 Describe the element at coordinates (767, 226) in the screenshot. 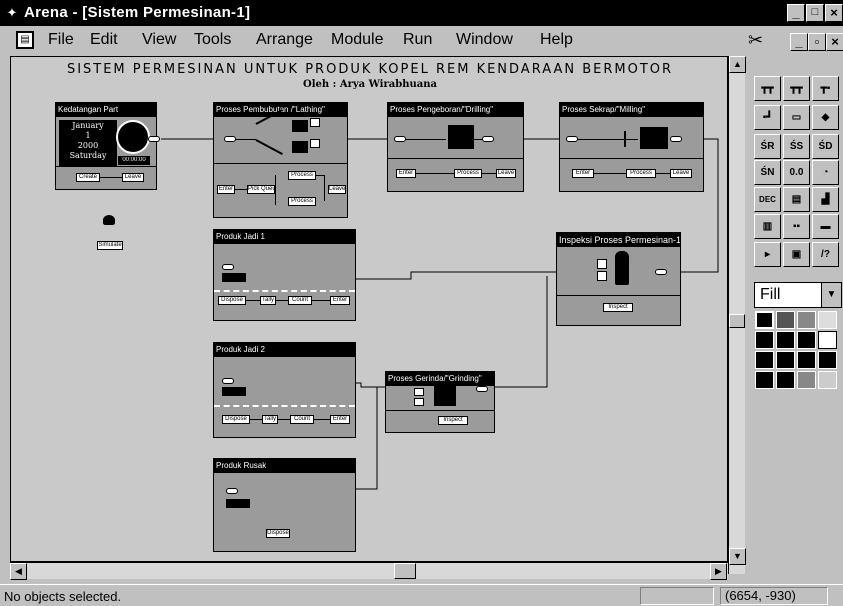

I see `tool-button: ▥` at that location.